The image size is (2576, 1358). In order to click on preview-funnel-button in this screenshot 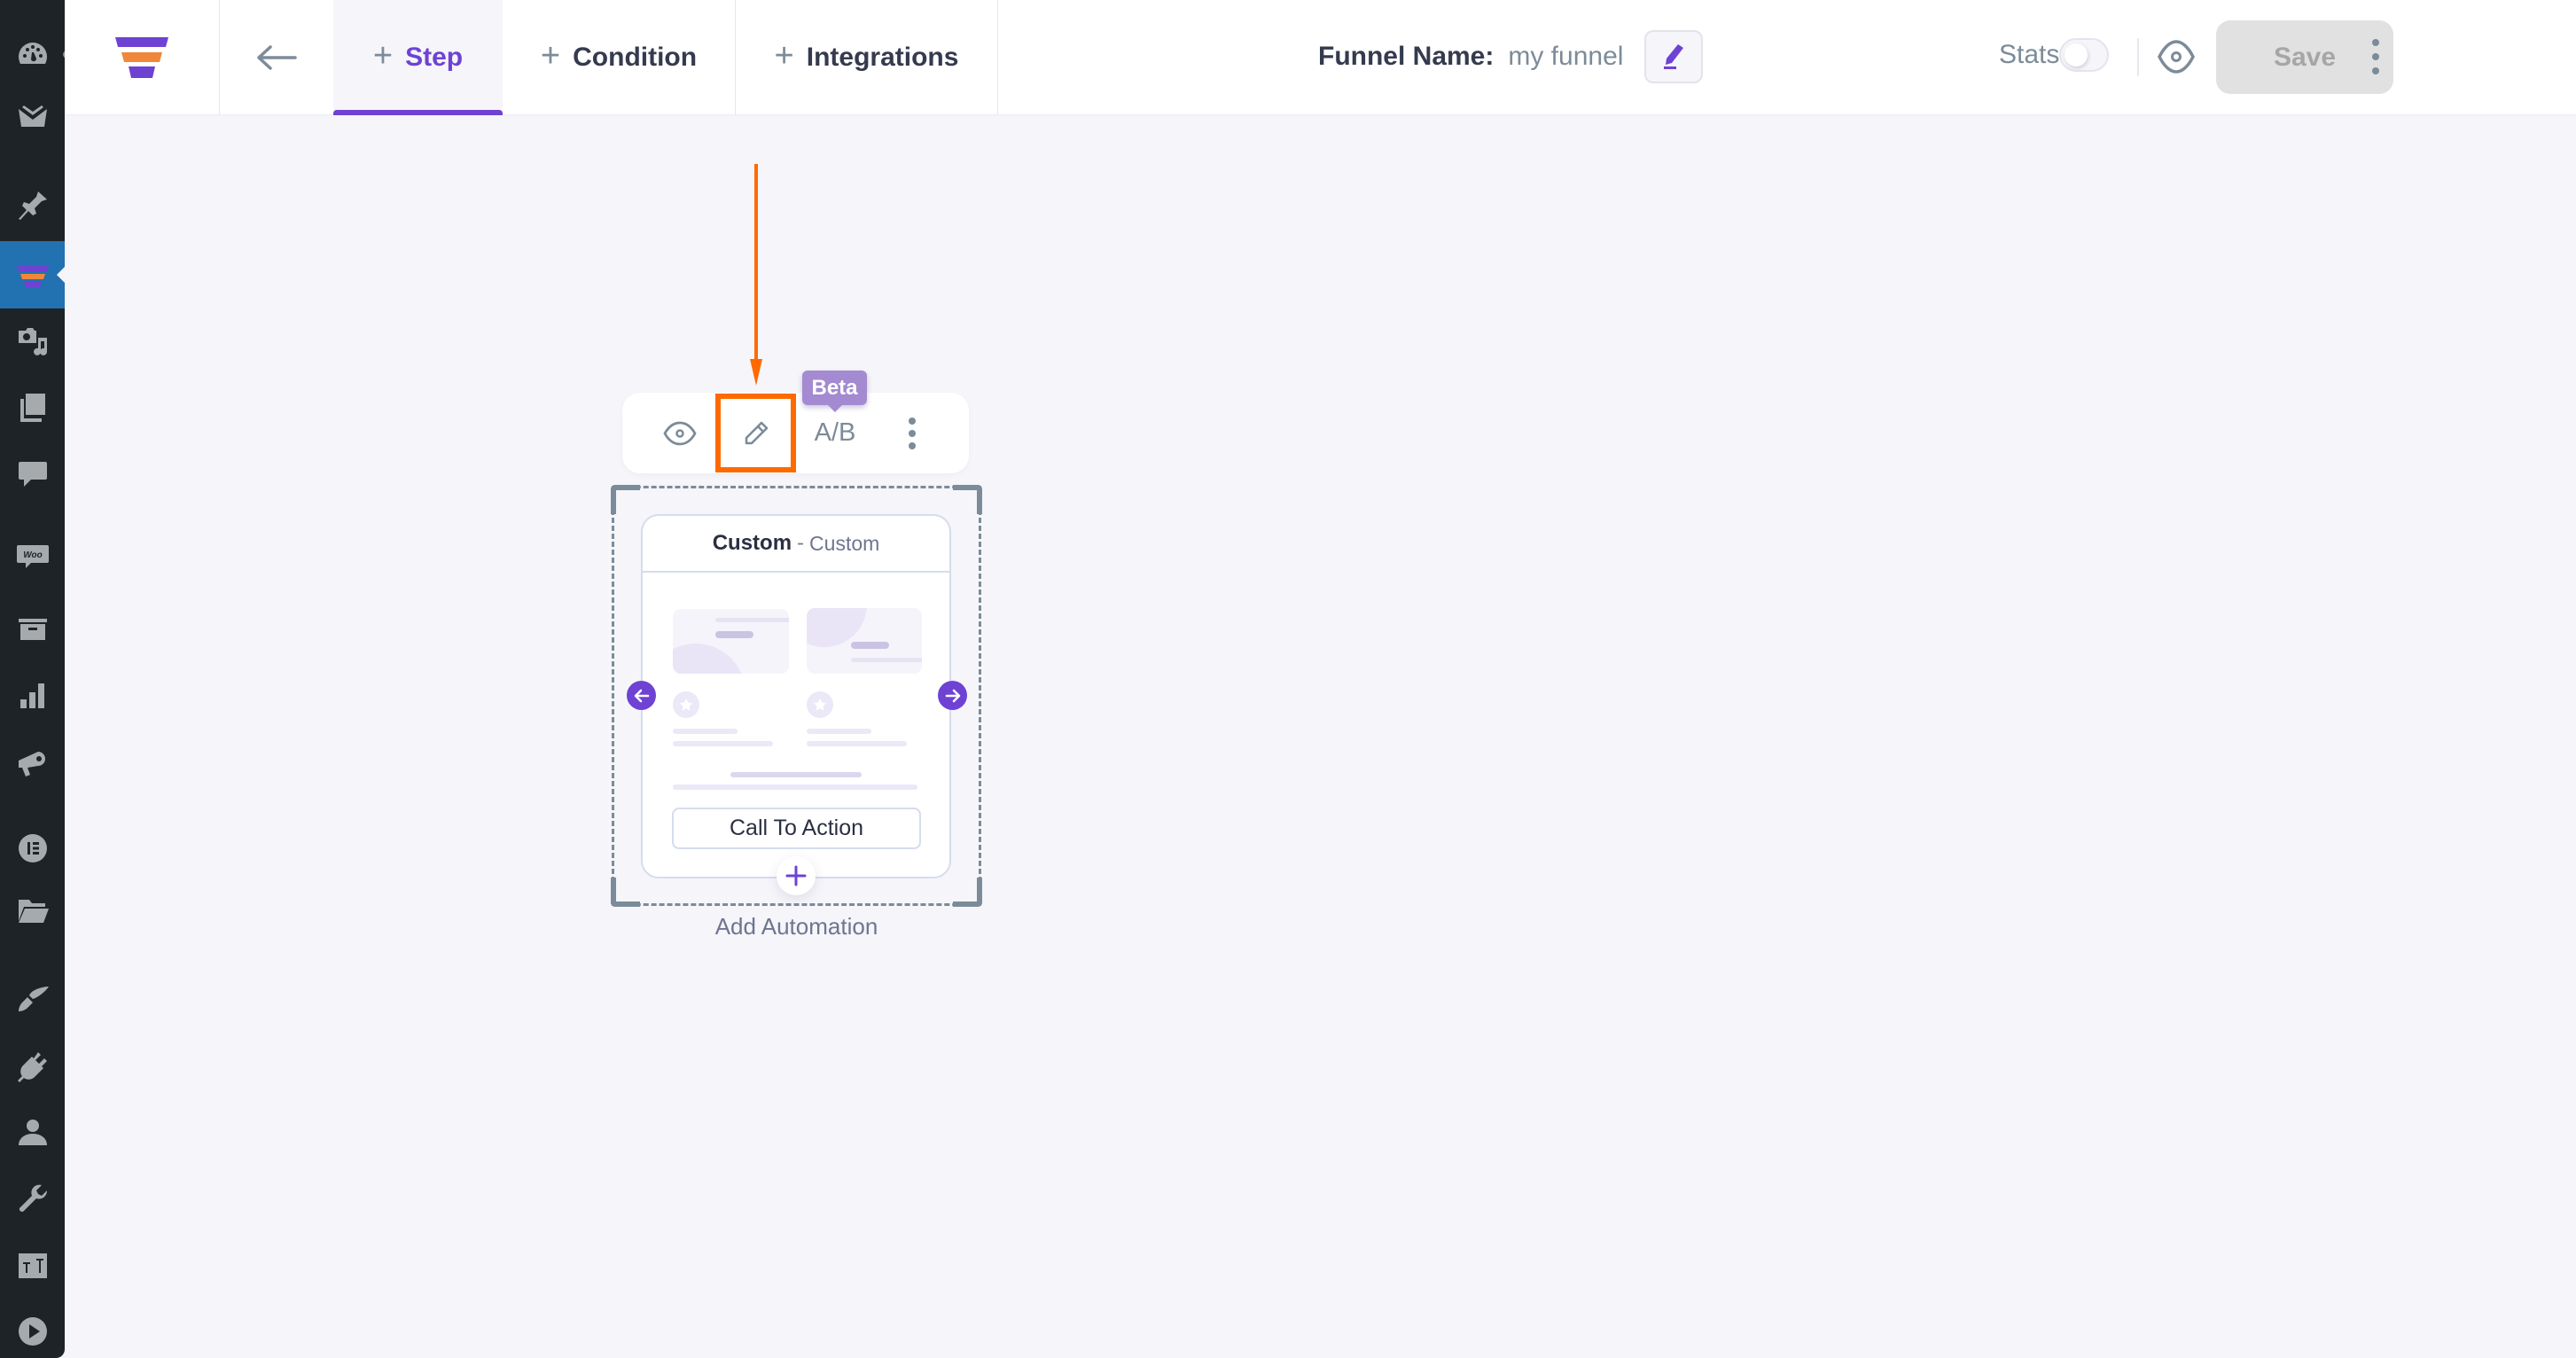, I will do `click(2176, 56)`.